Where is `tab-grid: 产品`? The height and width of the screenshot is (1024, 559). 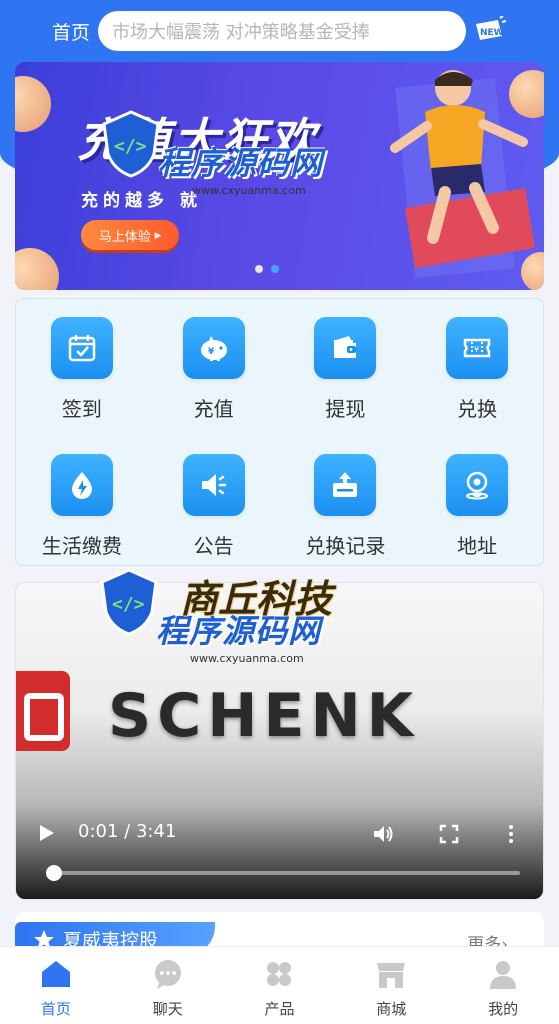 tab-grid: 产品 is located at coordinates (280, 985).